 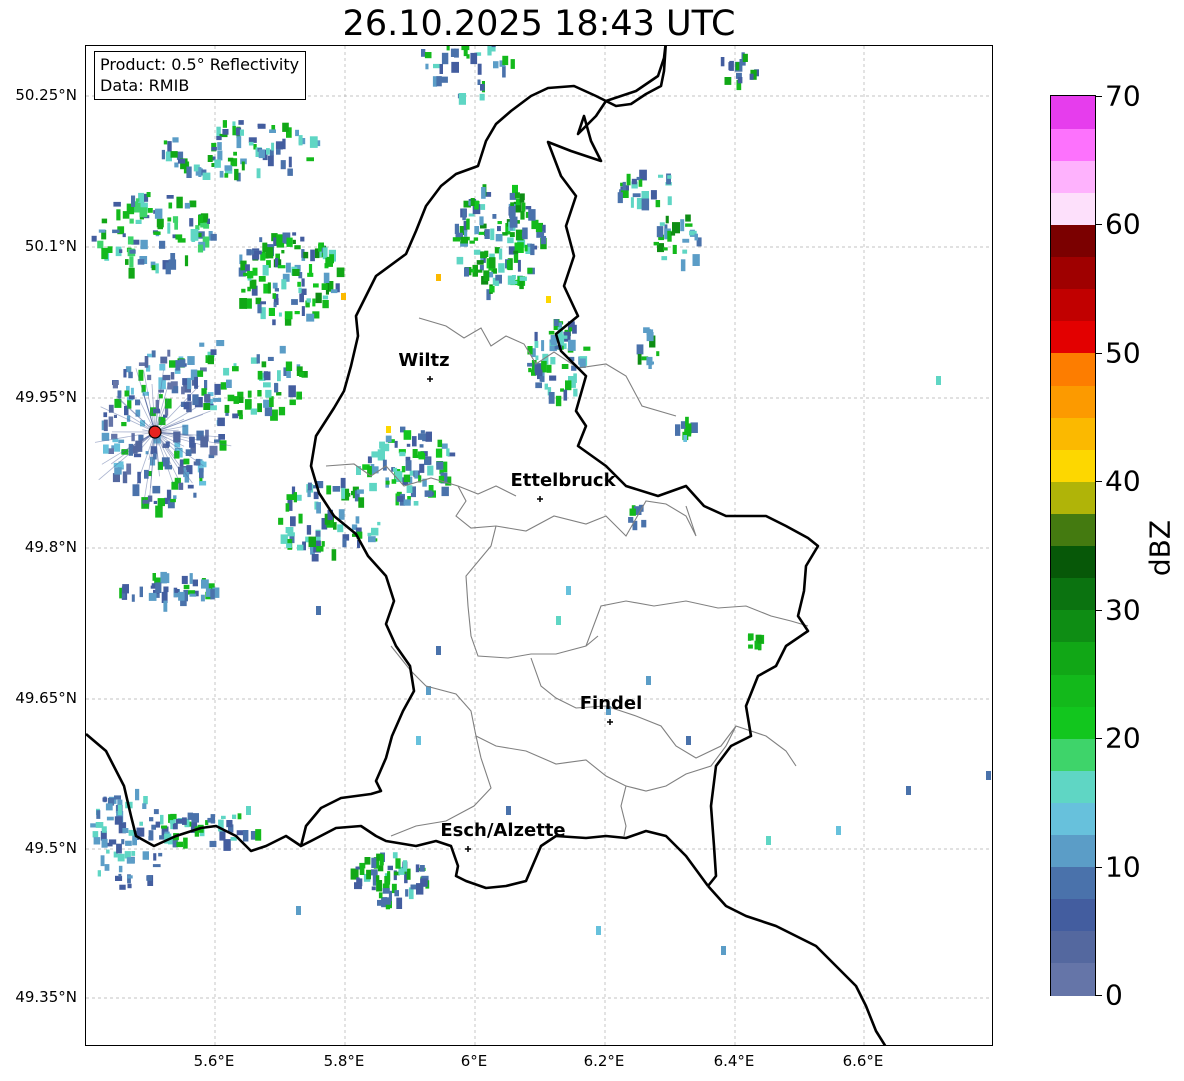 What do you see at coordinates (539, 24) in the screenshot?
I see `map-title: 26.10.2025 18:43 UTC` at bounding box center [539, 24].